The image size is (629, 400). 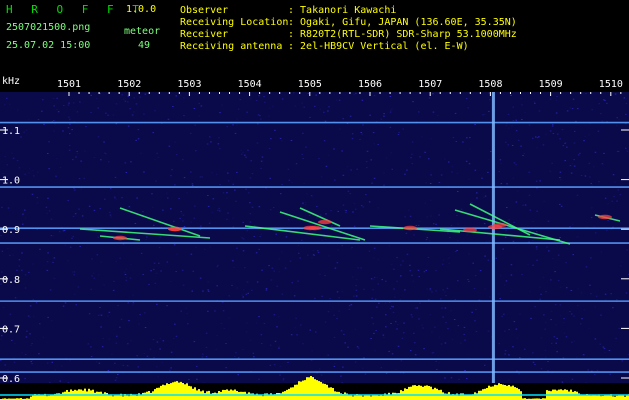 What do you see at coordinates (490, 84) in the screenshot?
I see `x-tick-label: 1508` at bounding box center [490, 84].